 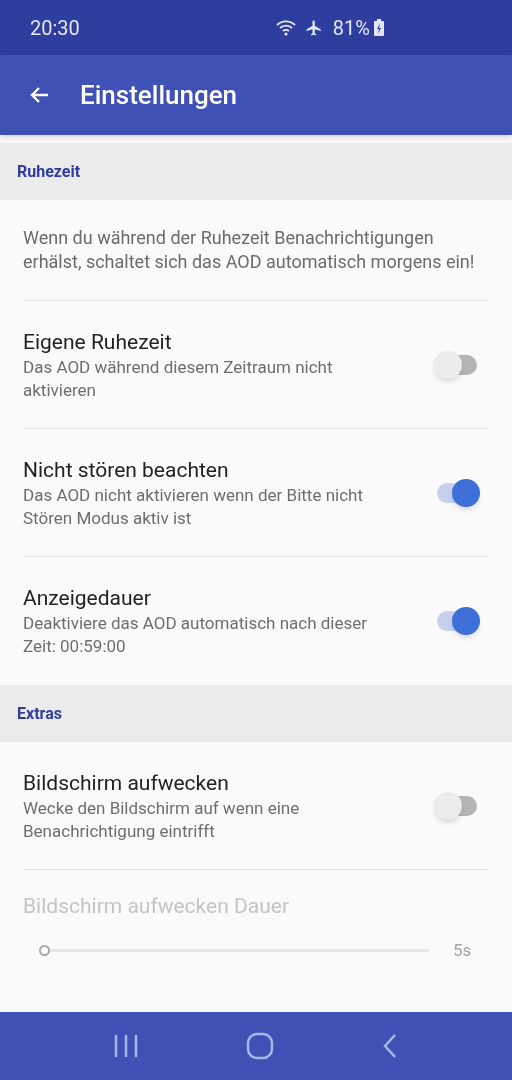 I want to click on battery-percentage: 81%, so click(x=351, y=28).